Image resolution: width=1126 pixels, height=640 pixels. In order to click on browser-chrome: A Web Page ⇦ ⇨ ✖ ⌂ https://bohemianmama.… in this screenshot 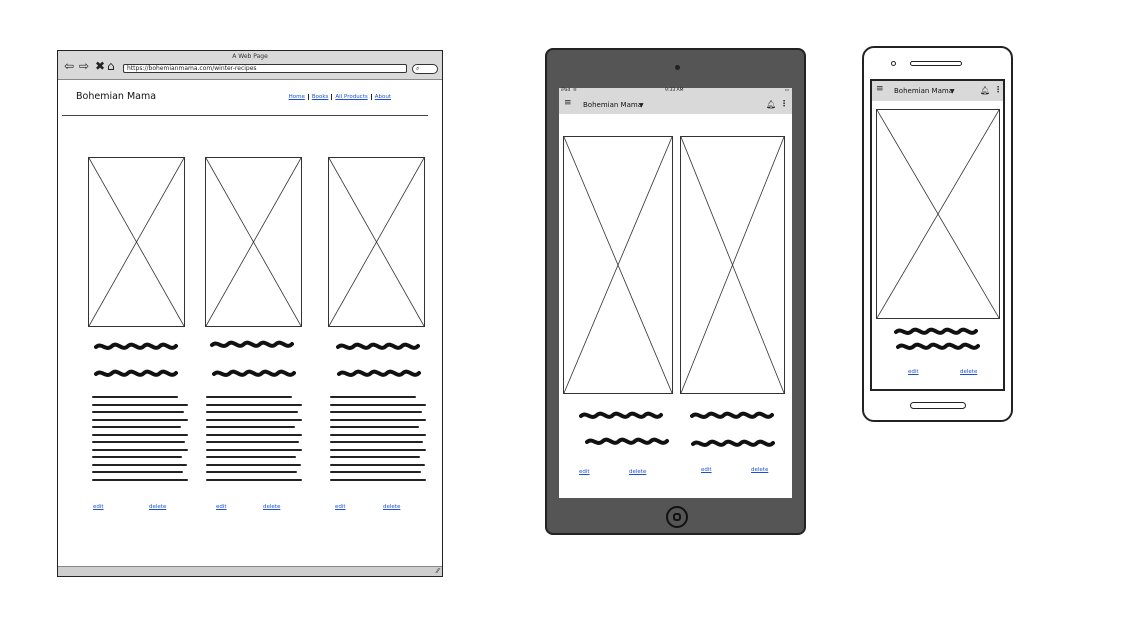, I will do `click(250, 65)`.